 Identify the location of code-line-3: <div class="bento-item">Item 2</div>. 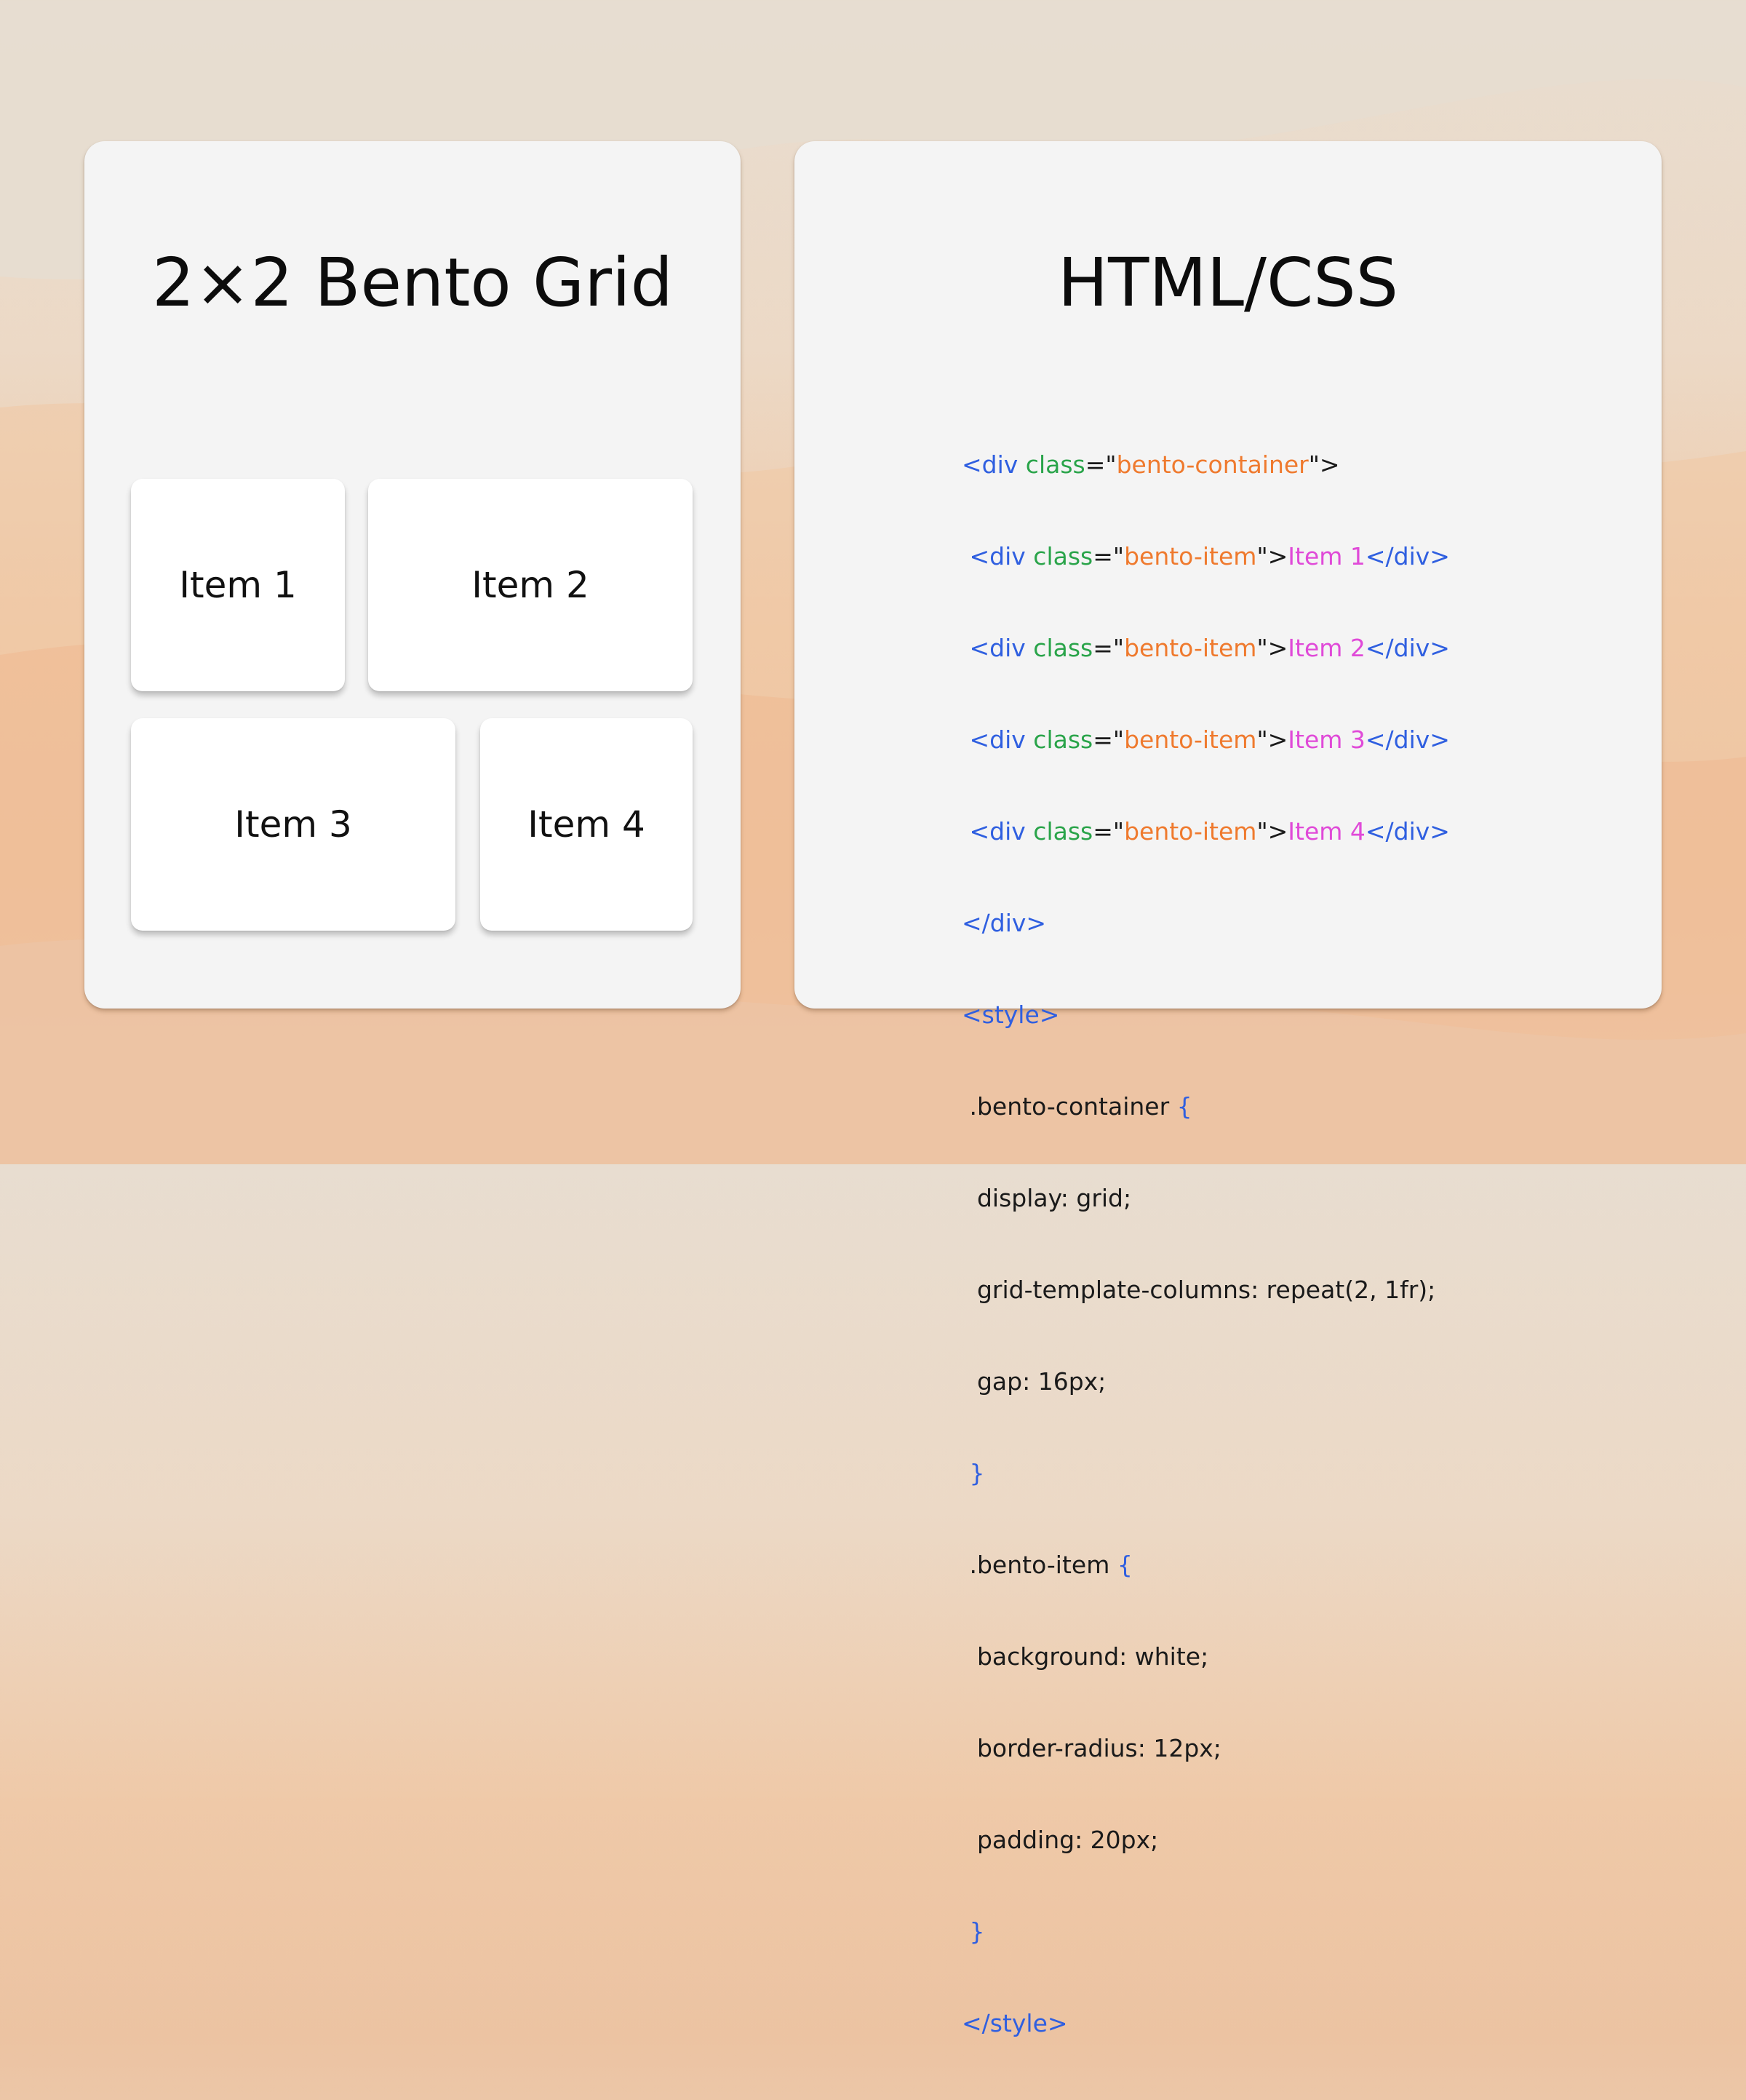
(1209, 648).